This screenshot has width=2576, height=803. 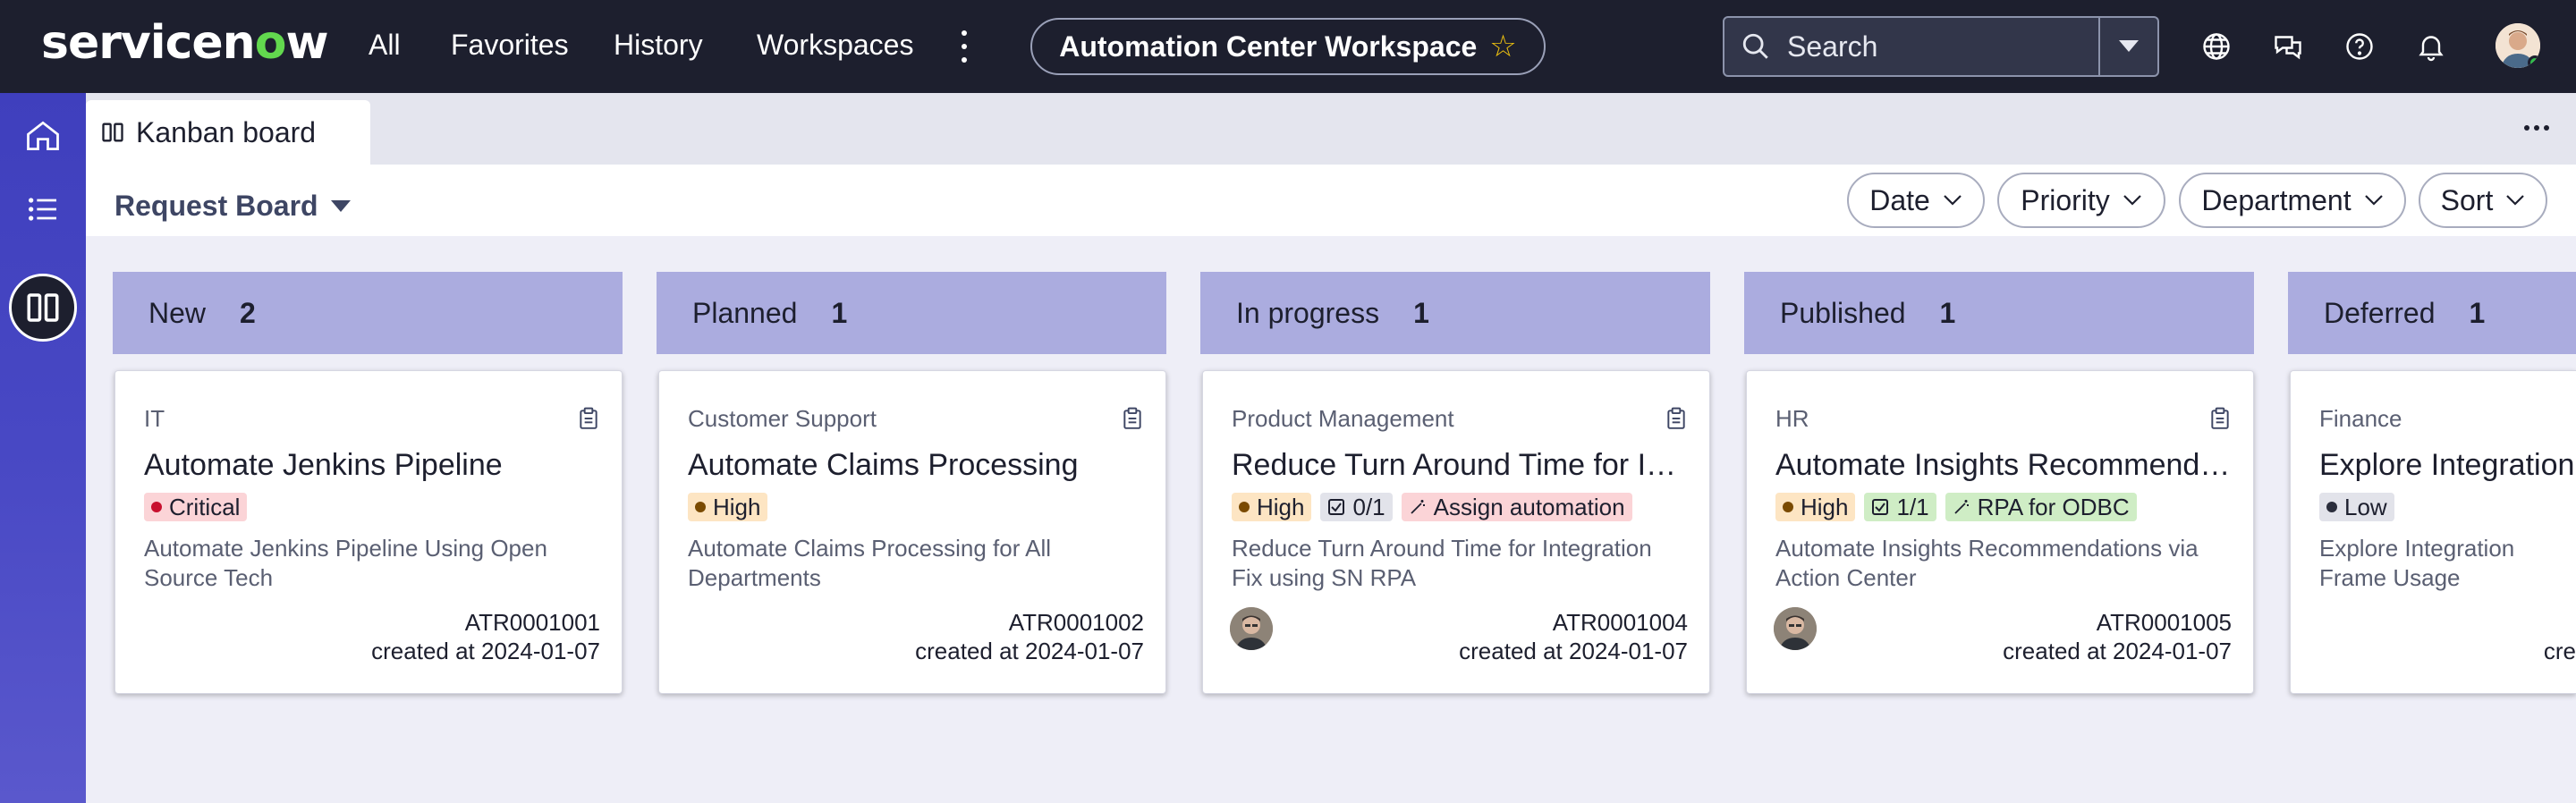 I want to click on card-department: IT, so click(x=154, y=418).